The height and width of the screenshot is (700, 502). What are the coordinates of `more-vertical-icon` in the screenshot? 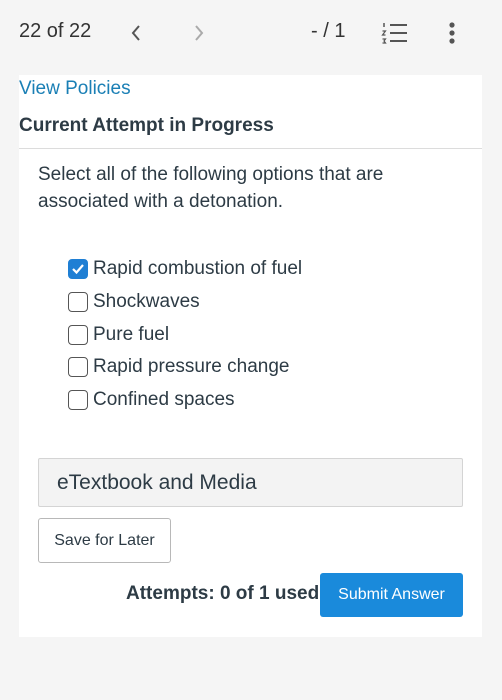 It's located at (452, 33).